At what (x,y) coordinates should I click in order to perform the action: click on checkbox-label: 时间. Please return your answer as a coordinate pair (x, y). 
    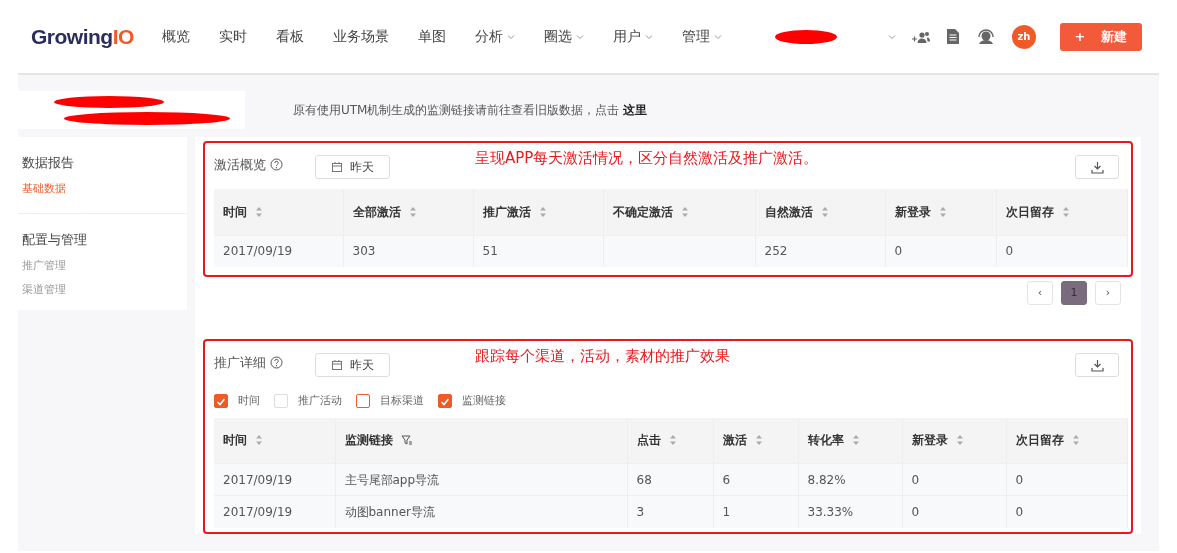
    Looking at the image, I should click on (249, 401).